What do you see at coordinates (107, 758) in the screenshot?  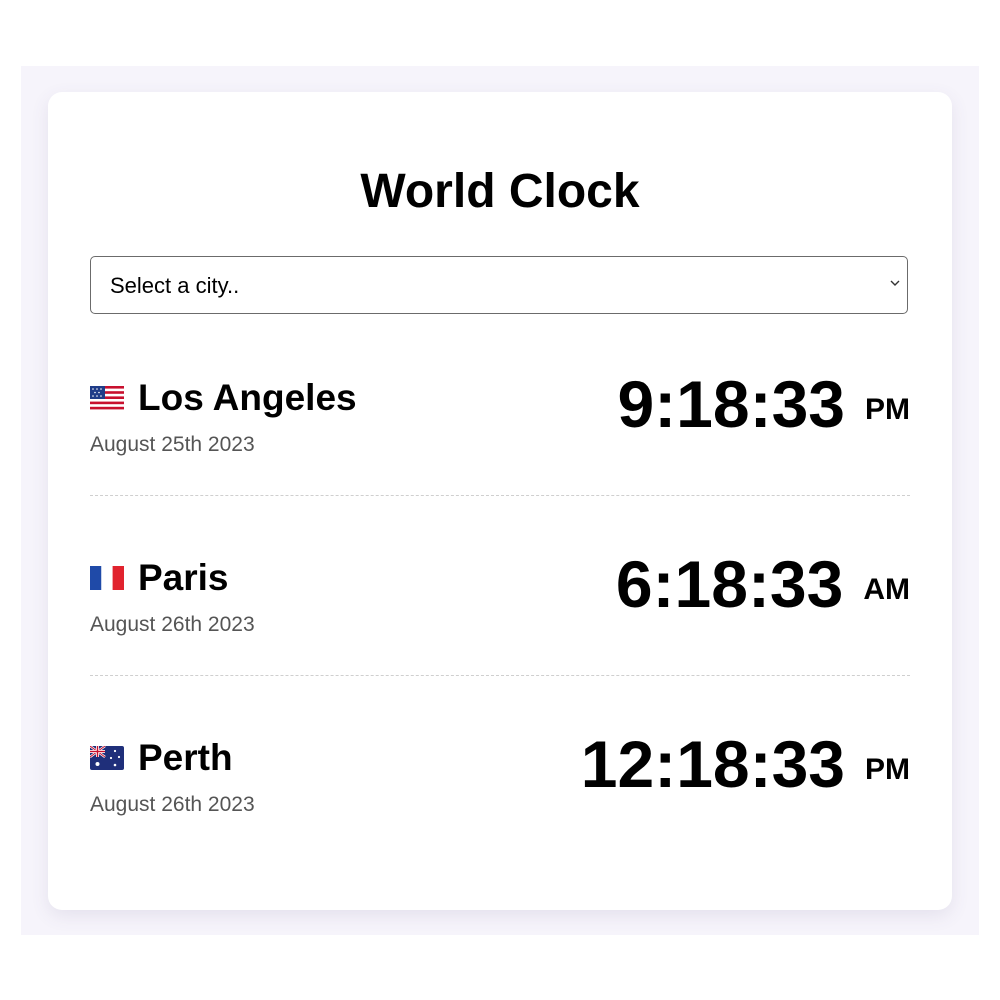 I see `australia-flag-icon` at bounding box center [107, 758].